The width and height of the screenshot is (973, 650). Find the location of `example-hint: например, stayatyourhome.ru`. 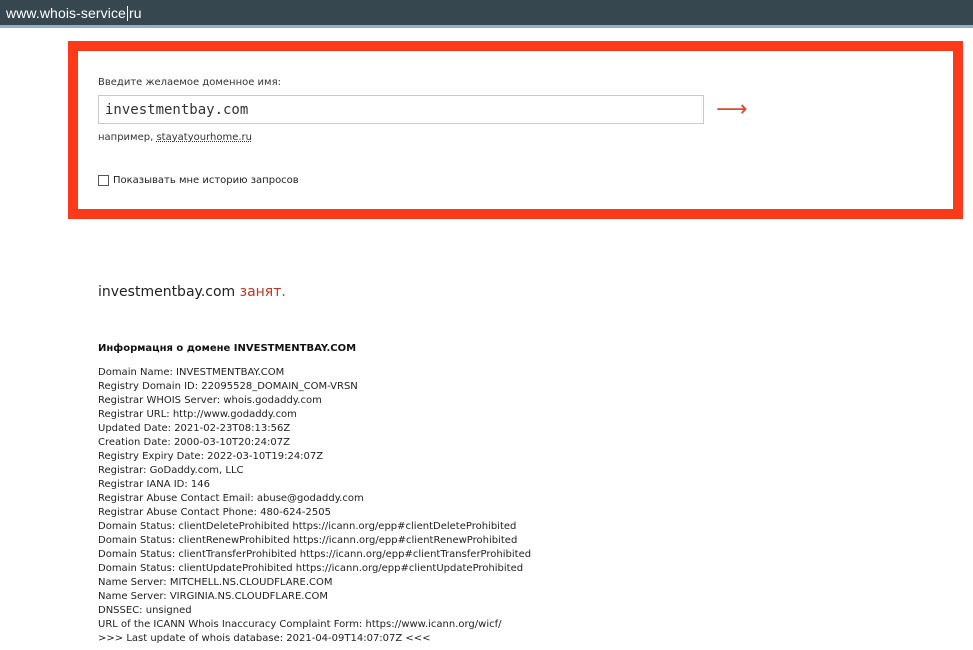

example-hint: например, stayatyourhome.ru is located at coordinates (175, 137).